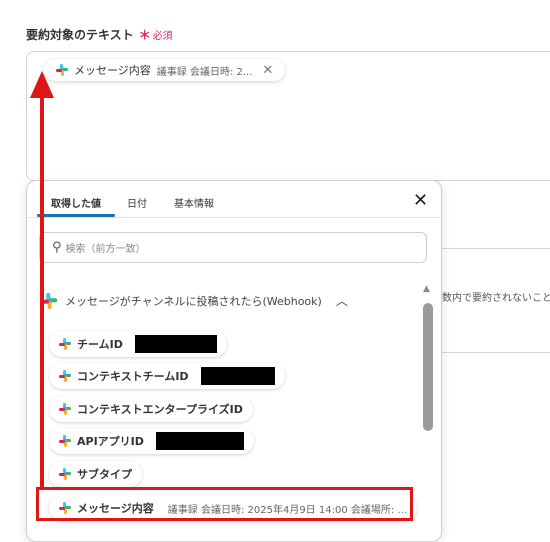  I want to click on annotation-arrow-shaft, so click(42, 292).